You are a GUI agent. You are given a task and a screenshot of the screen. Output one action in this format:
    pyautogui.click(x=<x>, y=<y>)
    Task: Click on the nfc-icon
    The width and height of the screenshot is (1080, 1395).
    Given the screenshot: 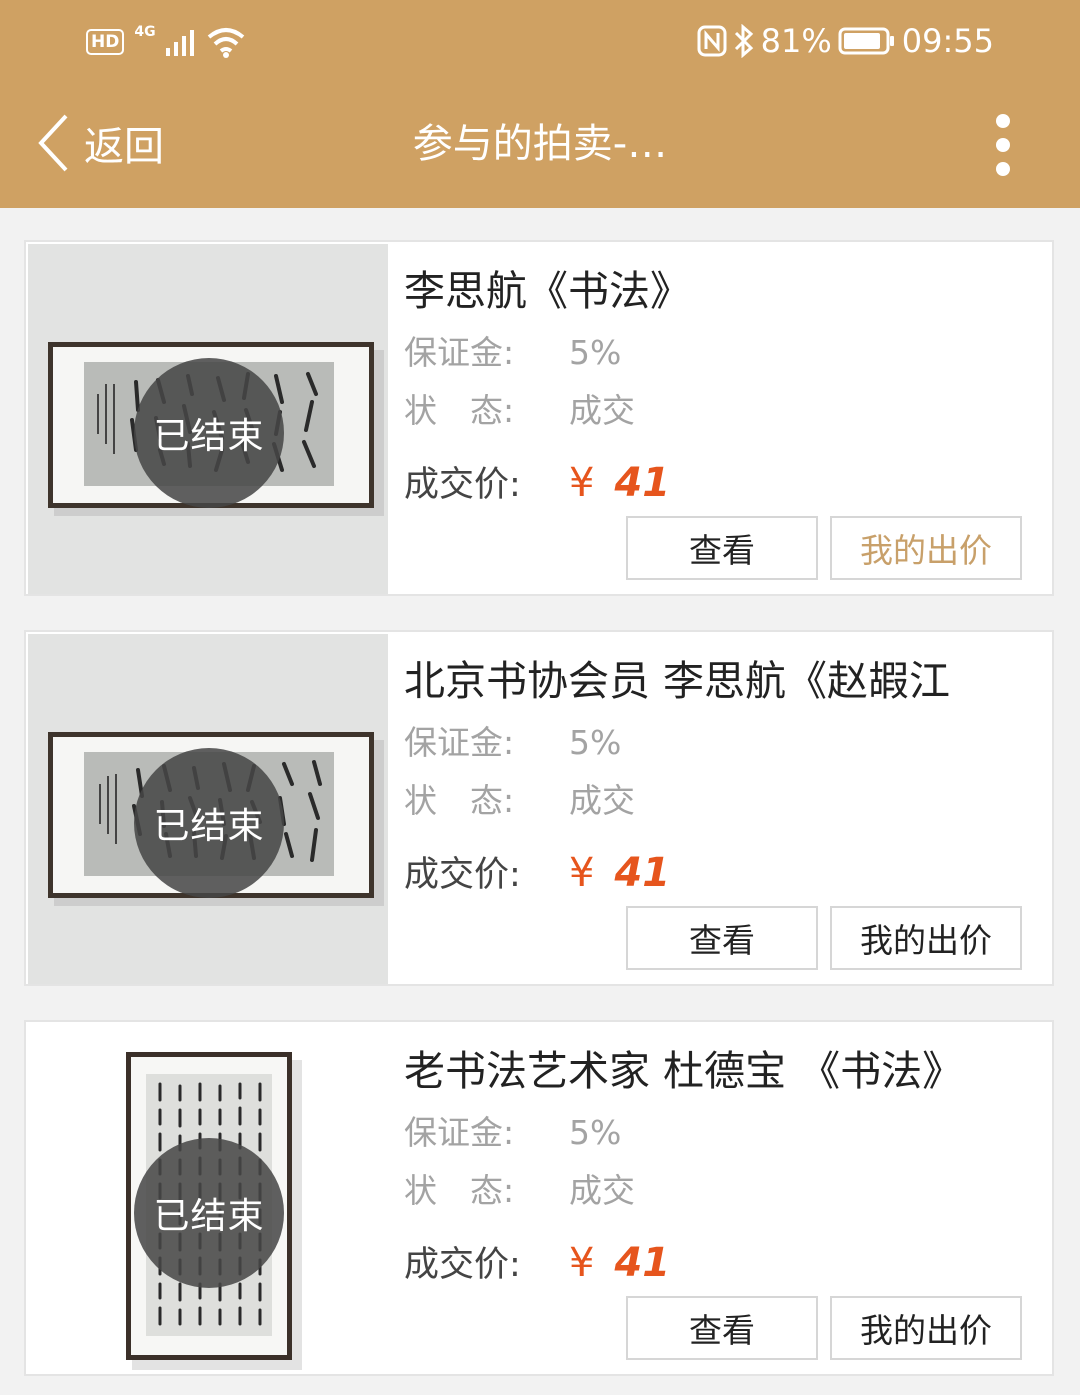 What is the action you would take?
    pyautogui.click(x=712, y=41)
    